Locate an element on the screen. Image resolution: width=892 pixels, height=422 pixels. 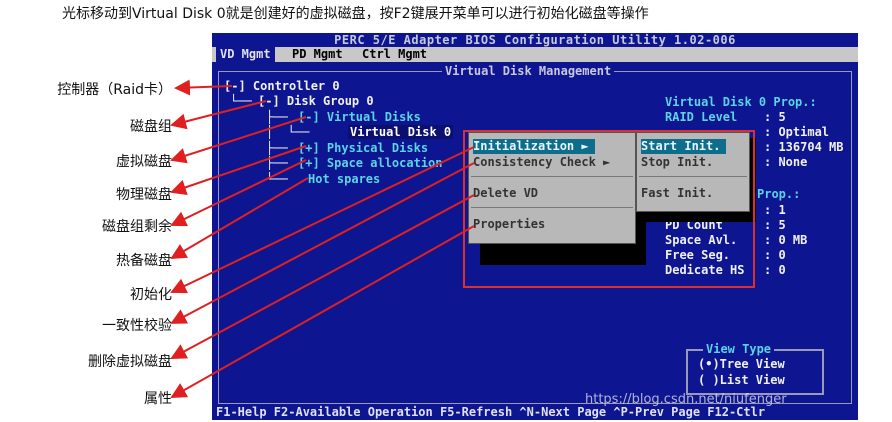
arrow-hot-spare is located at coordinates (239, 218).